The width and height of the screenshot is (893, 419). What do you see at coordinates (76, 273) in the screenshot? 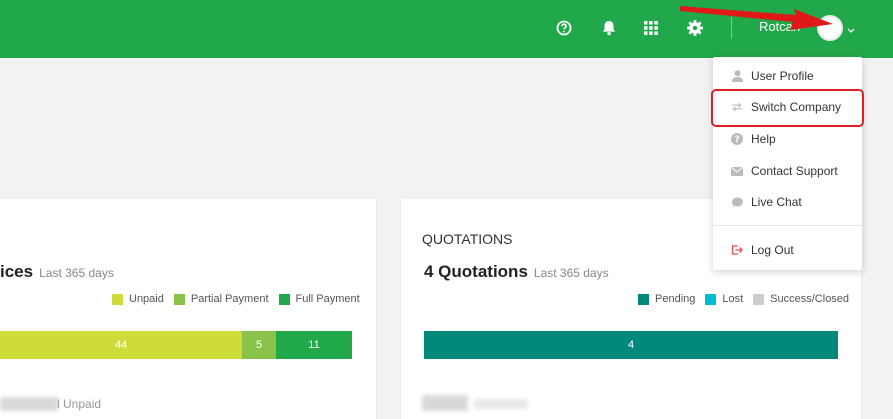
I see `invoices-subtitle: Last 365 days` at bounding box center [76, 273].